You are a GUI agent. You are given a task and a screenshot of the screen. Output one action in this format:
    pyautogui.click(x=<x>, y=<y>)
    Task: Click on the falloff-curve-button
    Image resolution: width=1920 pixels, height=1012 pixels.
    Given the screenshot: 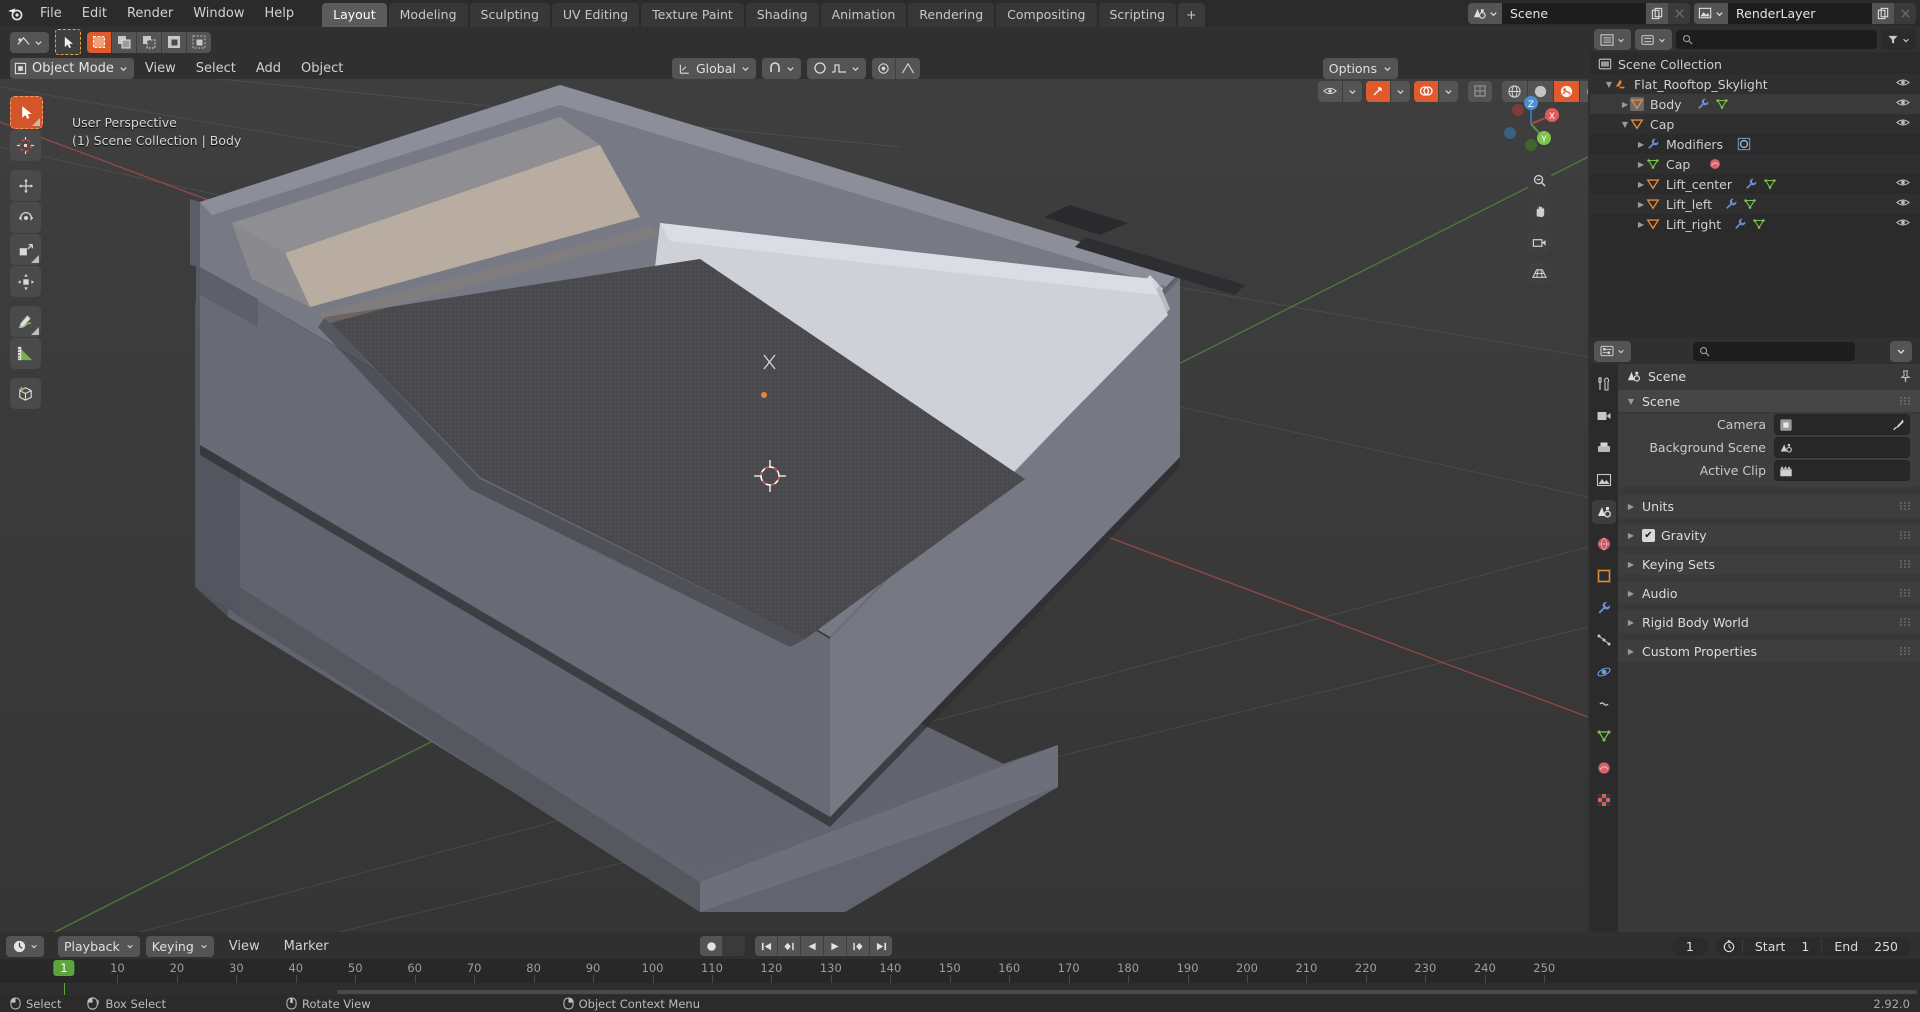 What is the action you would take?
    pyautogui.click(x=908, y=68)
    